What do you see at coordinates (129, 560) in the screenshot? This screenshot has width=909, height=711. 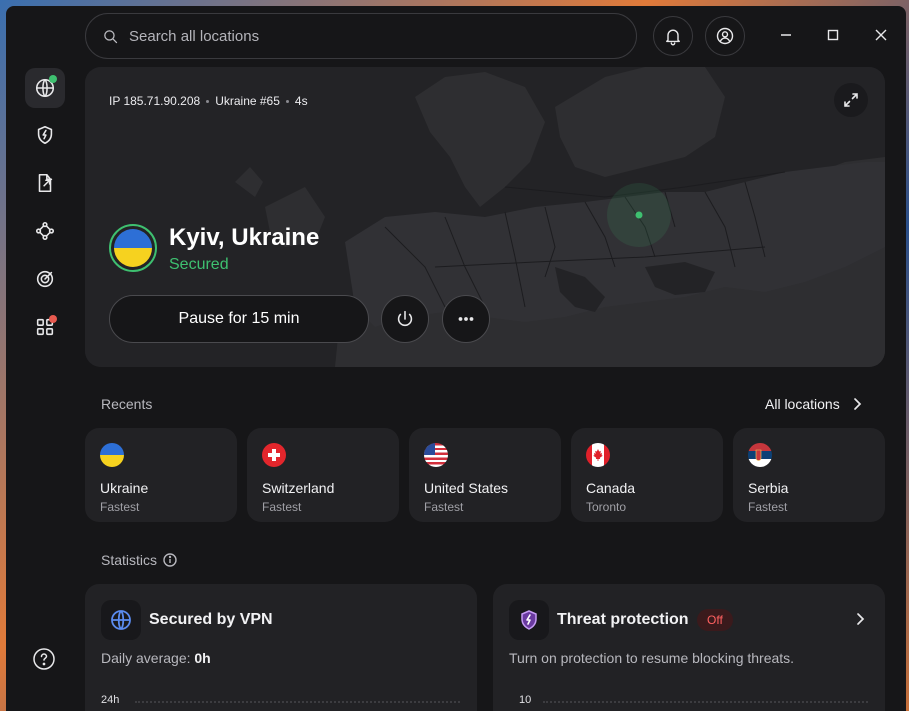 I see `statistics-title: Statistics` at bounding box center [129, 560].